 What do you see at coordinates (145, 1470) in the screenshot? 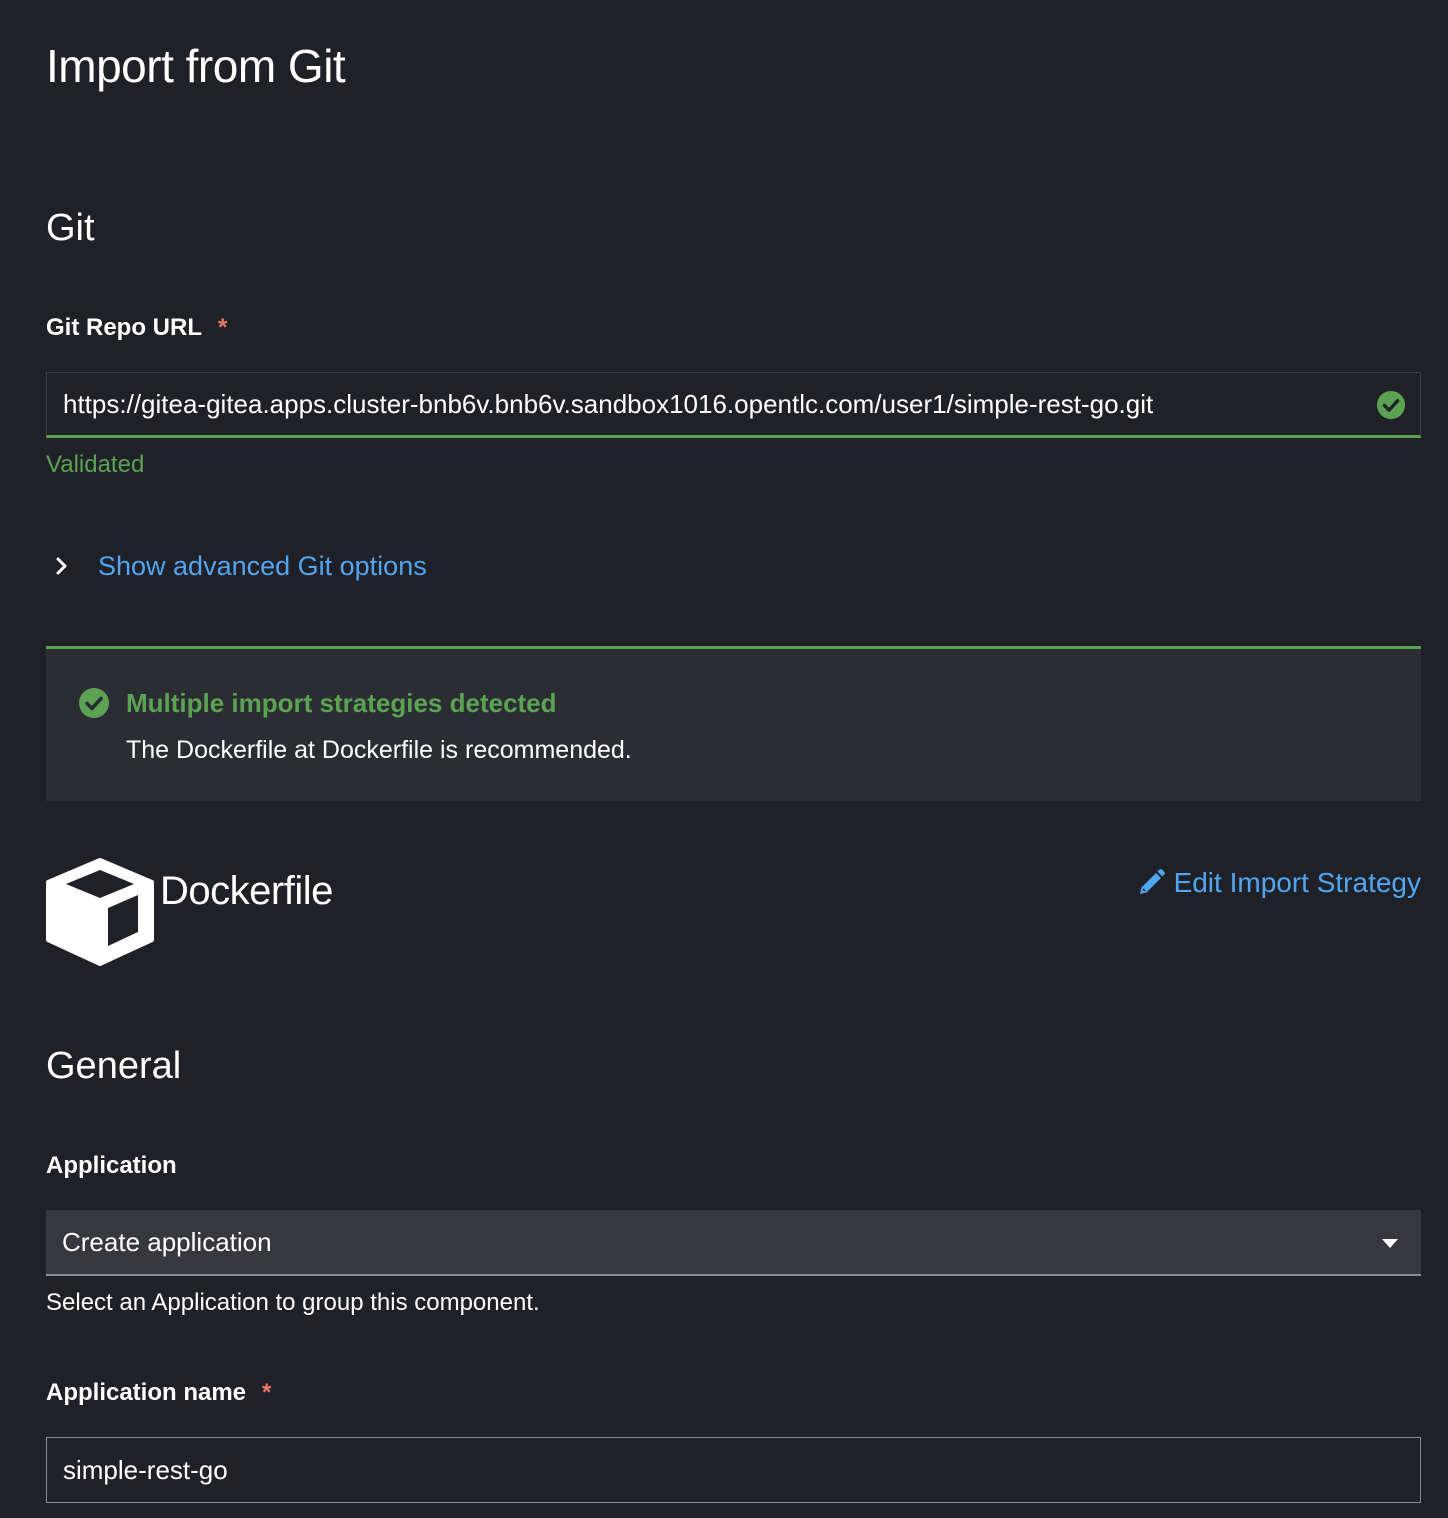
I see `application-name-value: simple-rest-go` at bounding box center [145, 1470].